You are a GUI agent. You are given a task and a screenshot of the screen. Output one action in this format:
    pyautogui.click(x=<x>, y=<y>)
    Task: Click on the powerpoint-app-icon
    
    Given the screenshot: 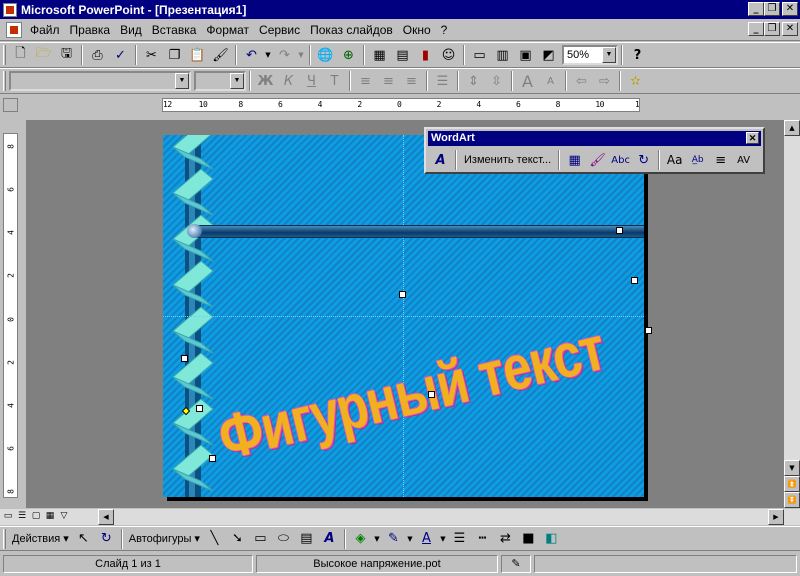 What is the action you would take?
    pyautogui.click(x=10, y=9)
    